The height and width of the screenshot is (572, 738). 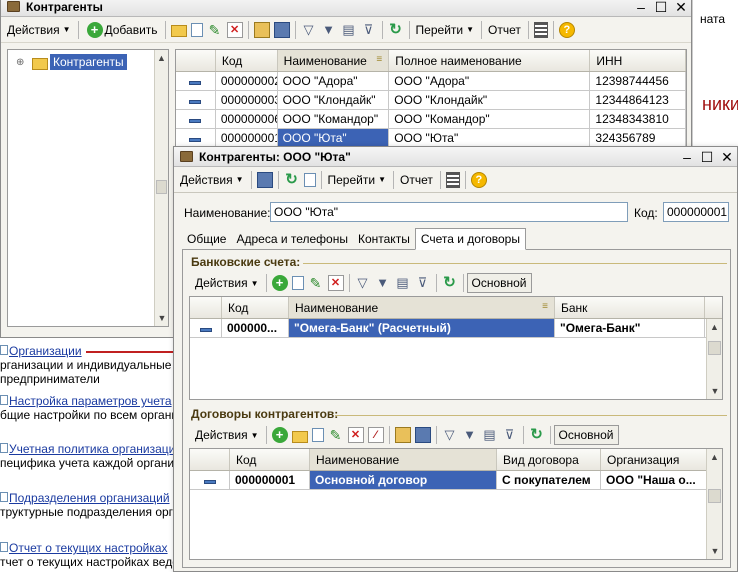 What do you see at coordinates (292, 239) in the screenshot?
I see `tab-addresses: Адреса и телефоны` at bounding box center [292, 239].